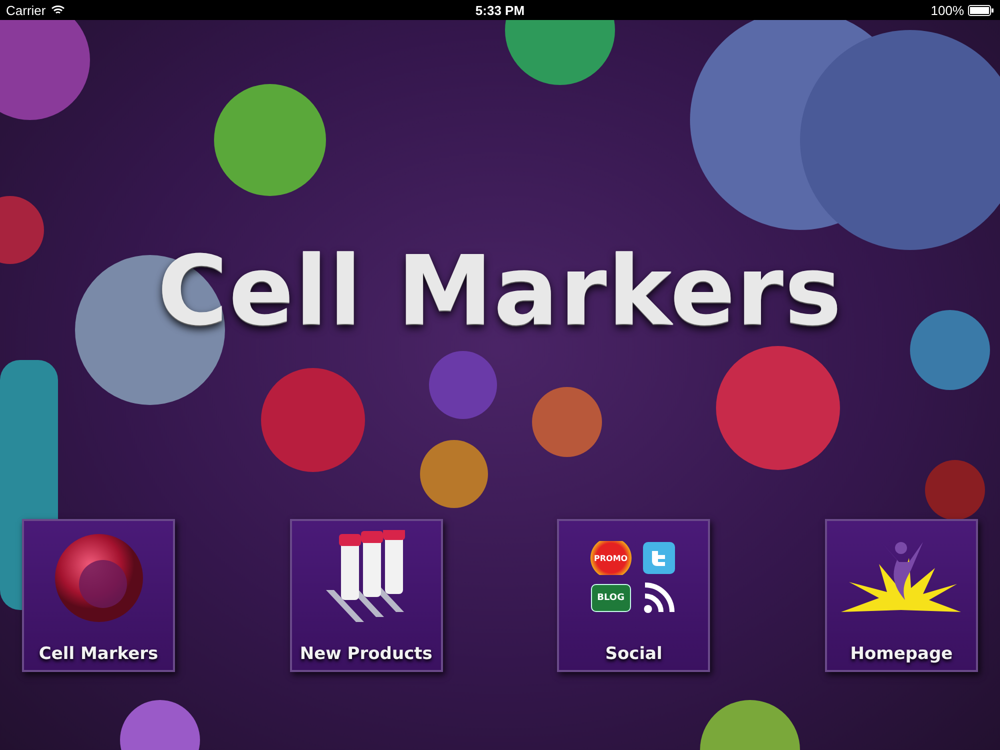 The width and height of the screenshot is (1000, 750). I want to click on blog-badge: BLOG, so click(610, 598).